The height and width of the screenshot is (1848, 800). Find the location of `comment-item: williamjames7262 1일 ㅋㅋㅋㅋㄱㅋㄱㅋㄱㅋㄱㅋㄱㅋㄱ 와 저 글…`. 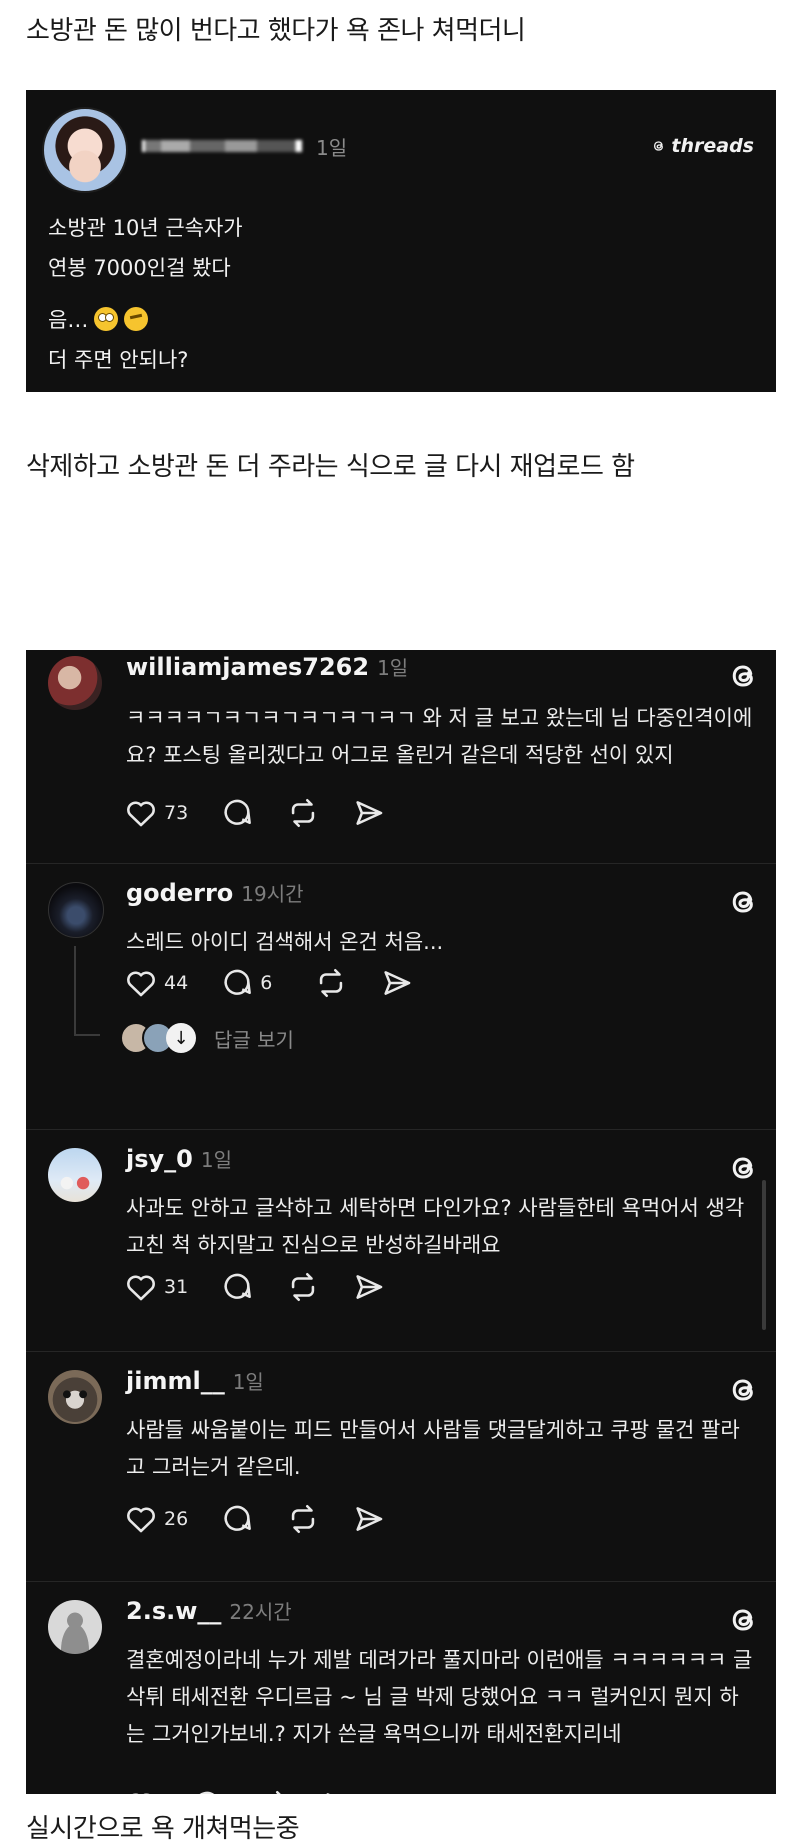

comment-item: williamjames7262 1일 ㅋㅋㅋㅋㄱㅋㄱㅋㄱㅋㄱㅋㄱㅋㄱ 와 저 글… is located at coordinates (401, 756).